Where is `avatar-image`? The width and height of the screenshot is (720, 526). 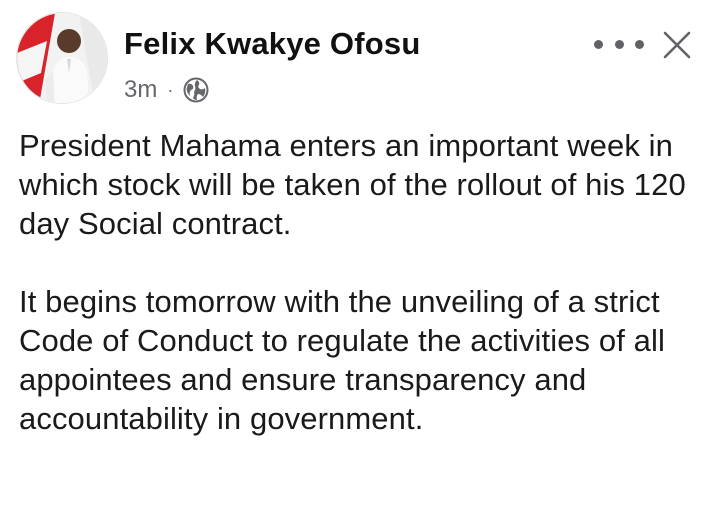 avatar-image is located at coordinates (62, 58).